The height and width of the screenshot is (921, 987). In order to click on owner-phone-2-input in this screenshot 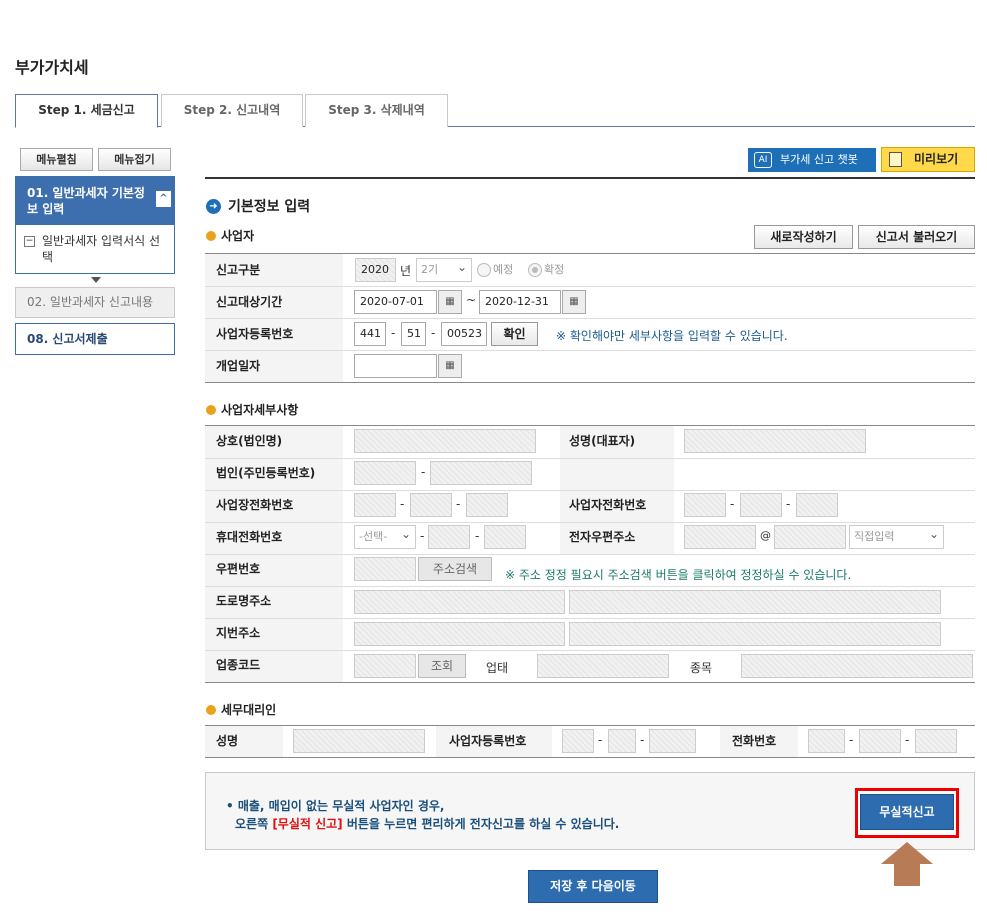, I will do `click(761, 505)`.